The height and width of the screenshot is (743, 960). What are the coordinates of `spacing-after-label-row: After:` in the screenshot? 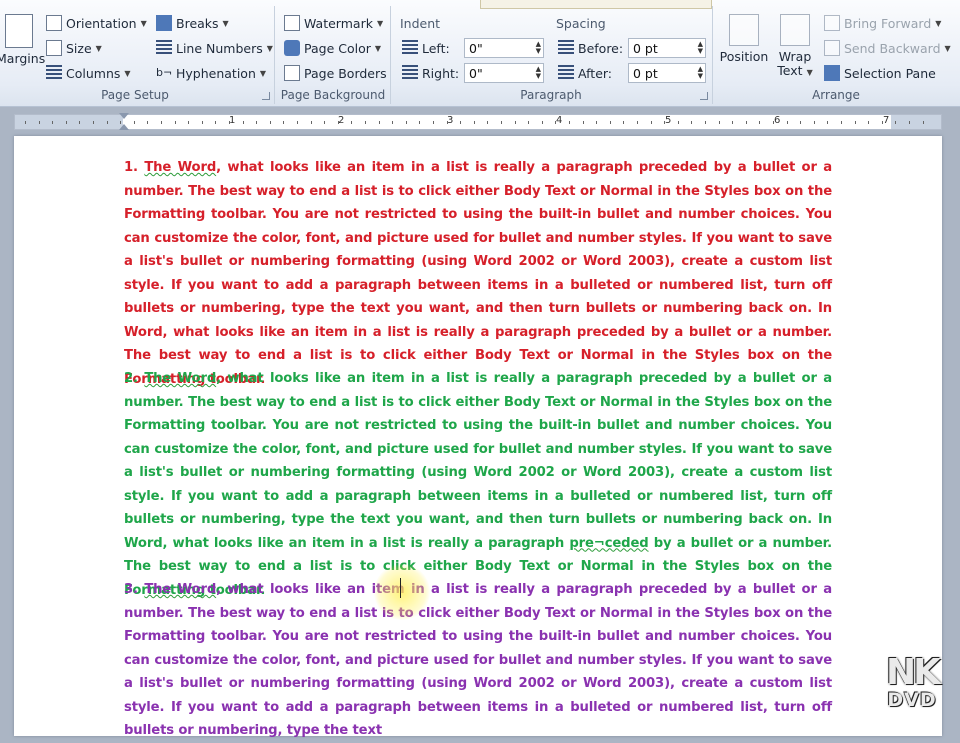 It's located at (585, 73).